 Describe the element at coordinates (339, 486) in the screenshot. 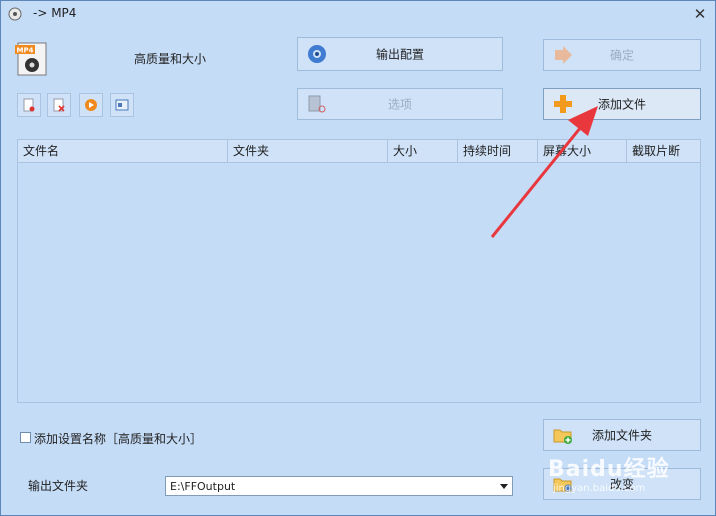

I see `output-folder-select: E:\FFOutput` at that location.